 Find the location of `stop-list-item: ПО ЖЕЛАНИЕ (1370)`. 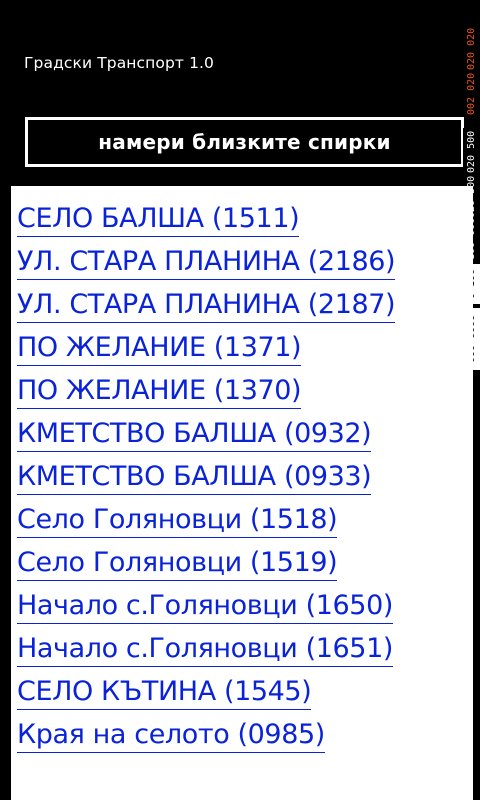

stop-list-item: ПО ЖЕЛАНИЕ (1370) is located at coordinates (206, 394).